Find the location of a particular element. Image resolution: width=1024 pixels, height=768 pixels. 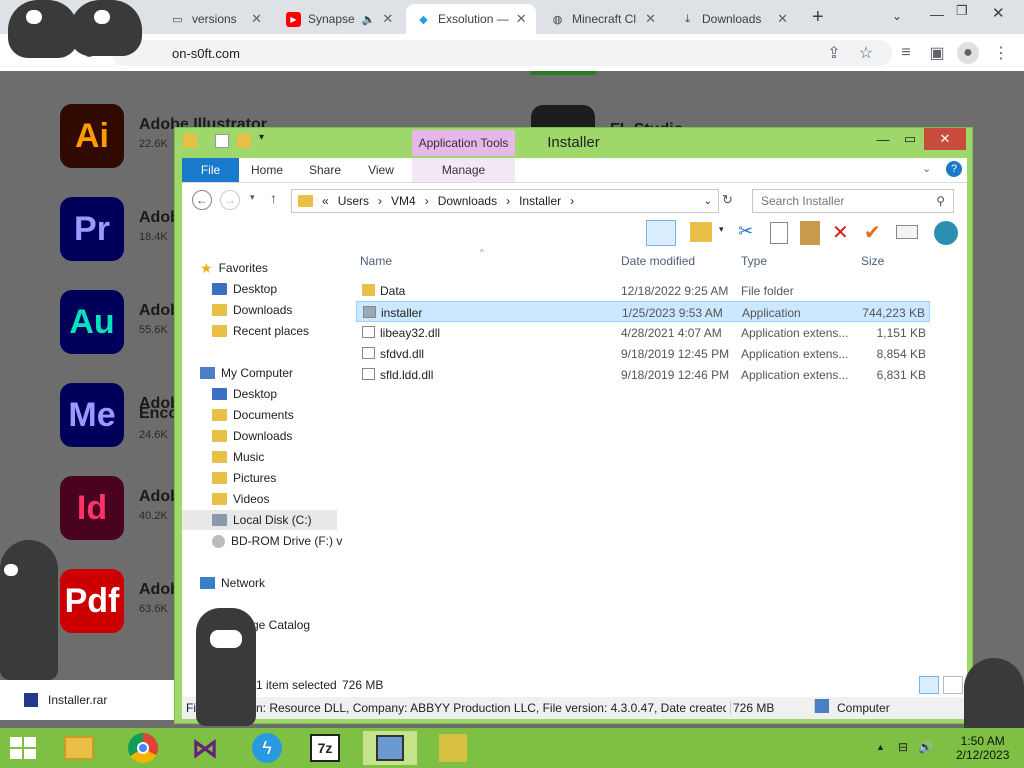

breadcrumb-users: Users is located at coordinates (353, 201).